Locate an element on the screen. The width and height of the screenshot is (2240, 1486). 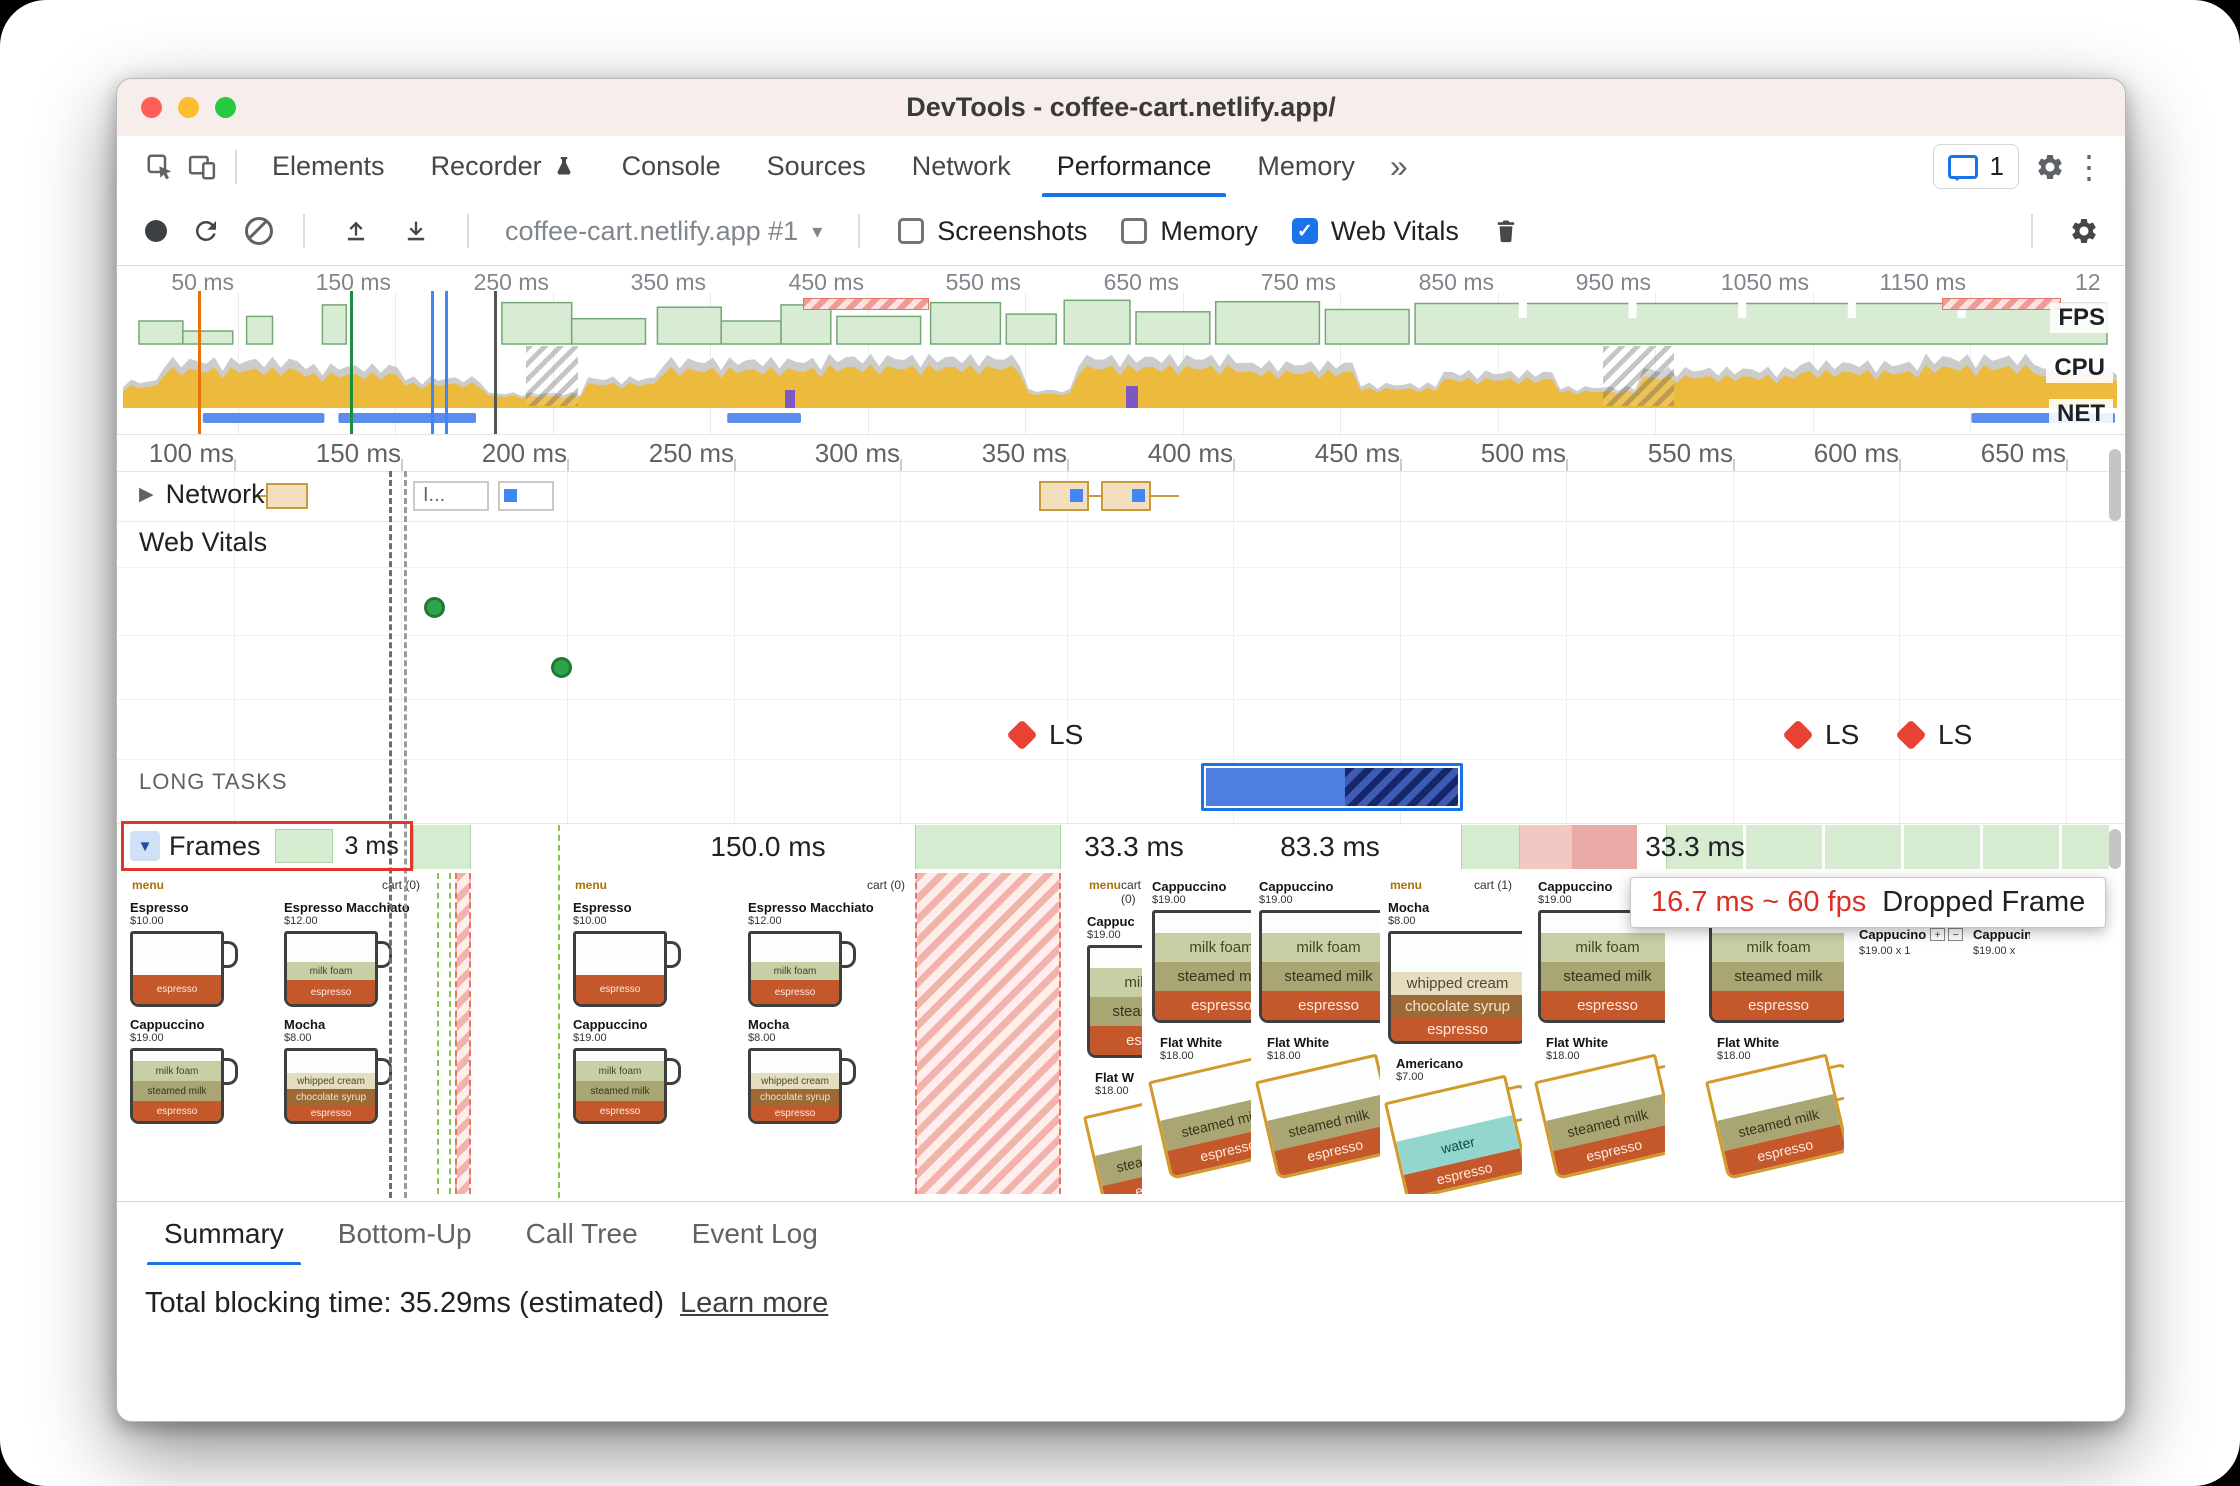
settings-gear-icon is located at coordinates (2050, 167).